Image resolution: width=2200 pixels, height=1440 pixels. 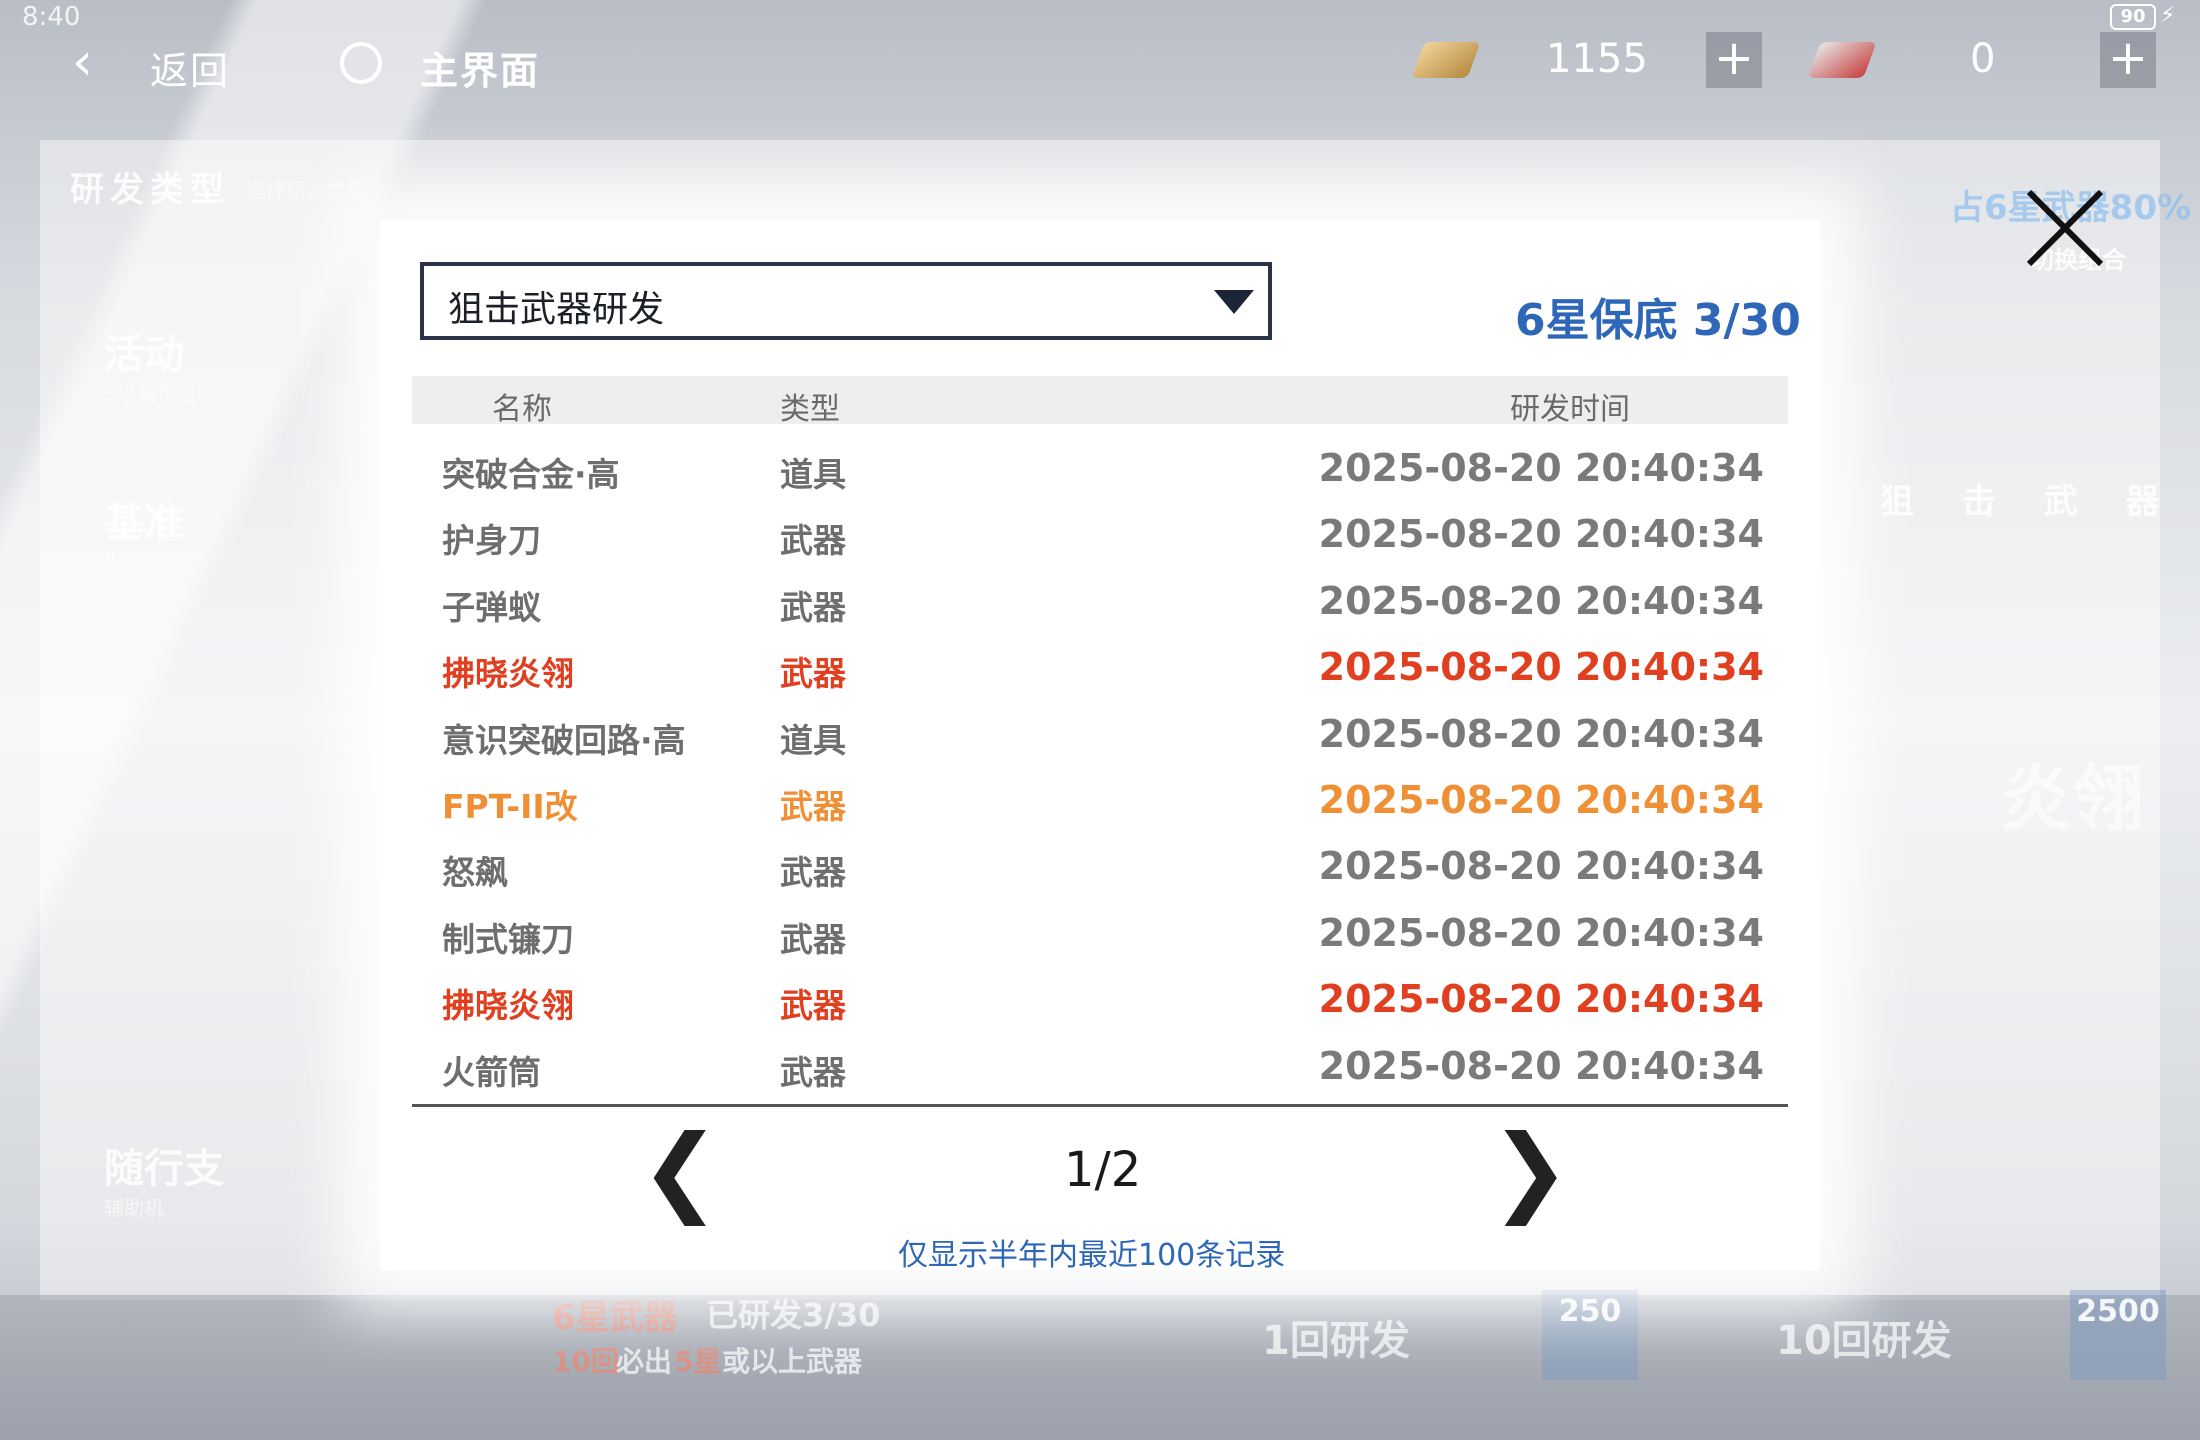 What do you see at coordinates (556, 309) in the screenshot?
I see `pool-select-value: 狙击武器研发` at bounding box center [556, 309].